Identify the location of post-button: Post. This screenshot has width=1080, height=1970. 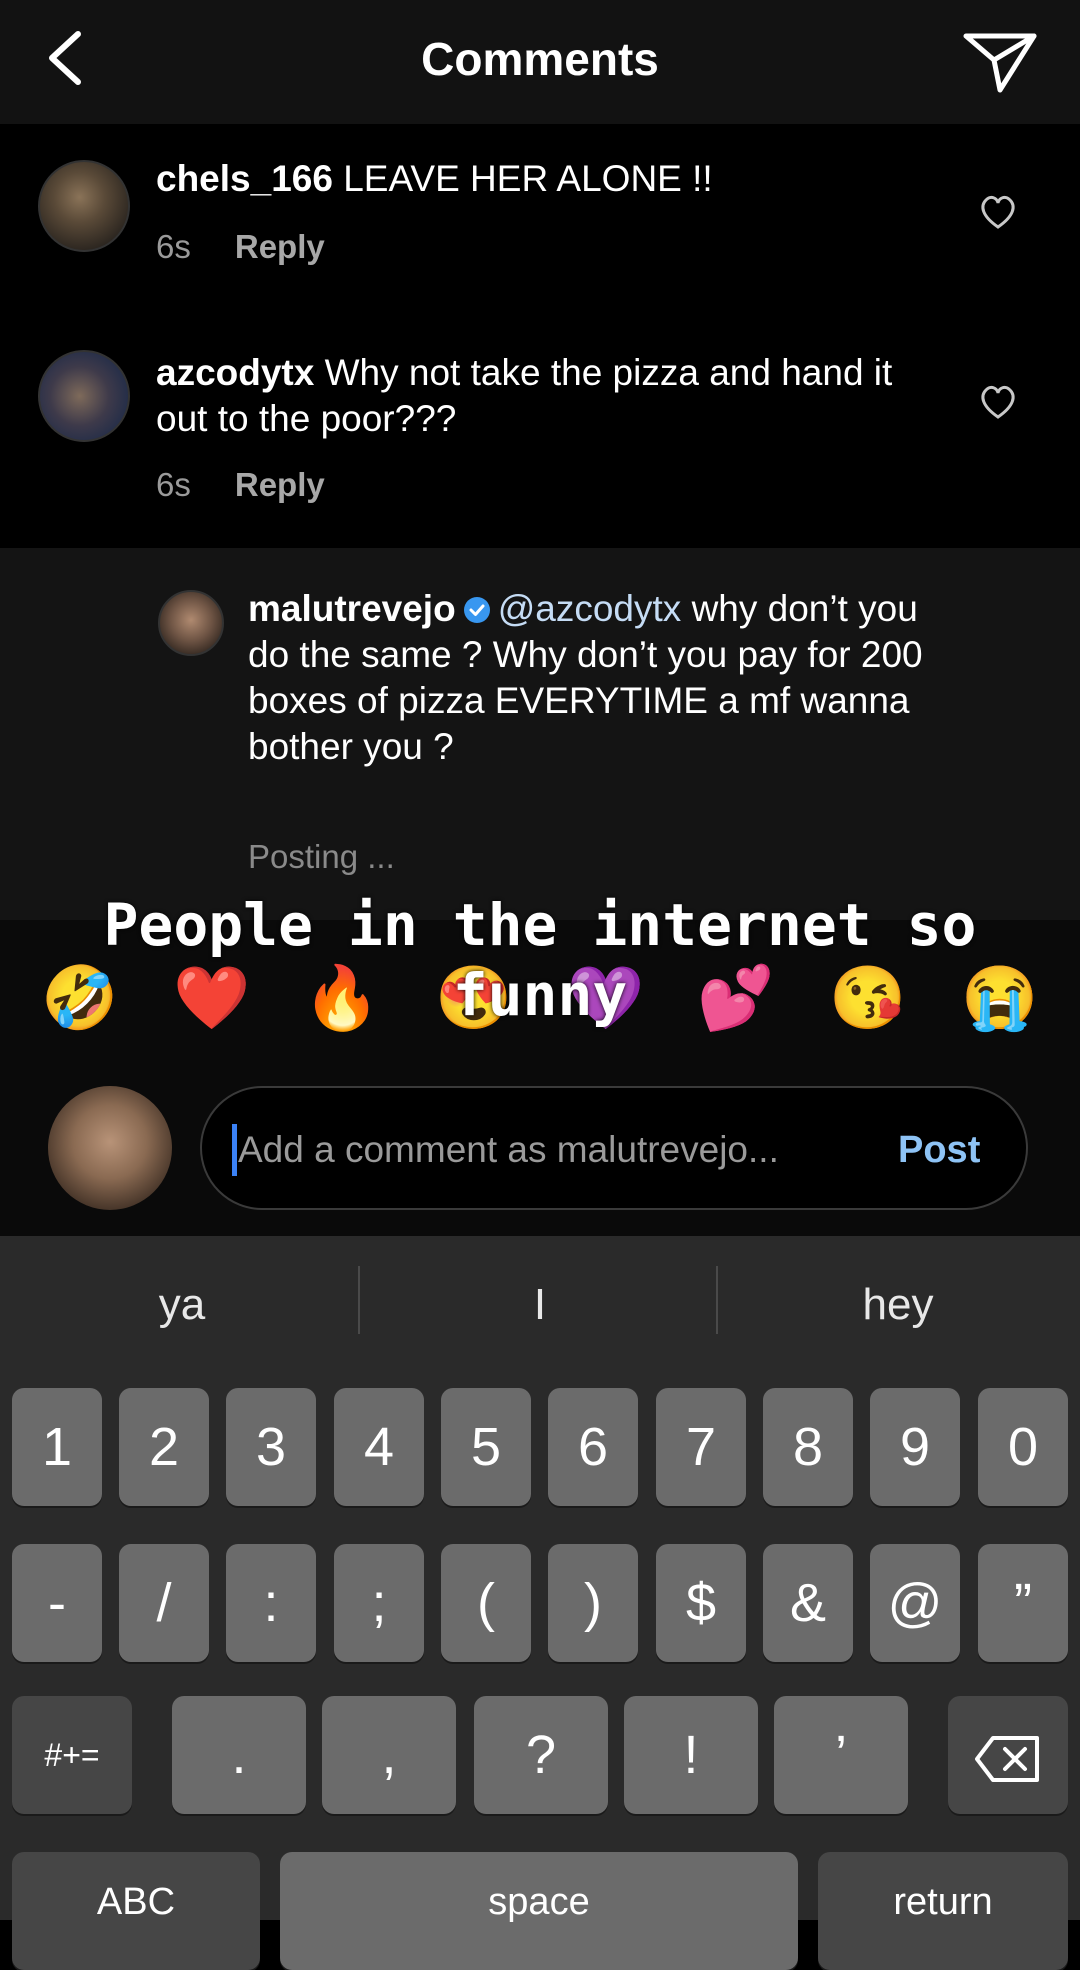
(939, 1150).